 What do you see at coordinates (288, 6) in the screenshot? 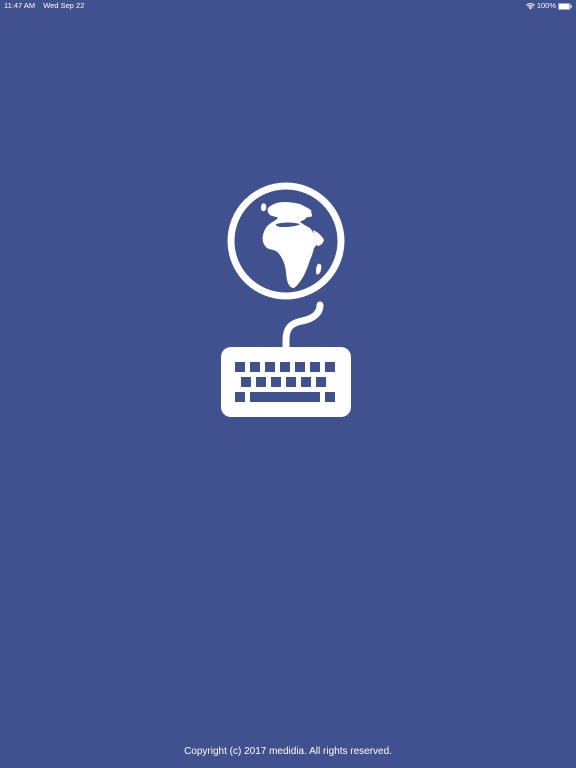
I see `status-bar: 11:47 AM Wed Sep 22 100%` at bounding box center [288, 6].